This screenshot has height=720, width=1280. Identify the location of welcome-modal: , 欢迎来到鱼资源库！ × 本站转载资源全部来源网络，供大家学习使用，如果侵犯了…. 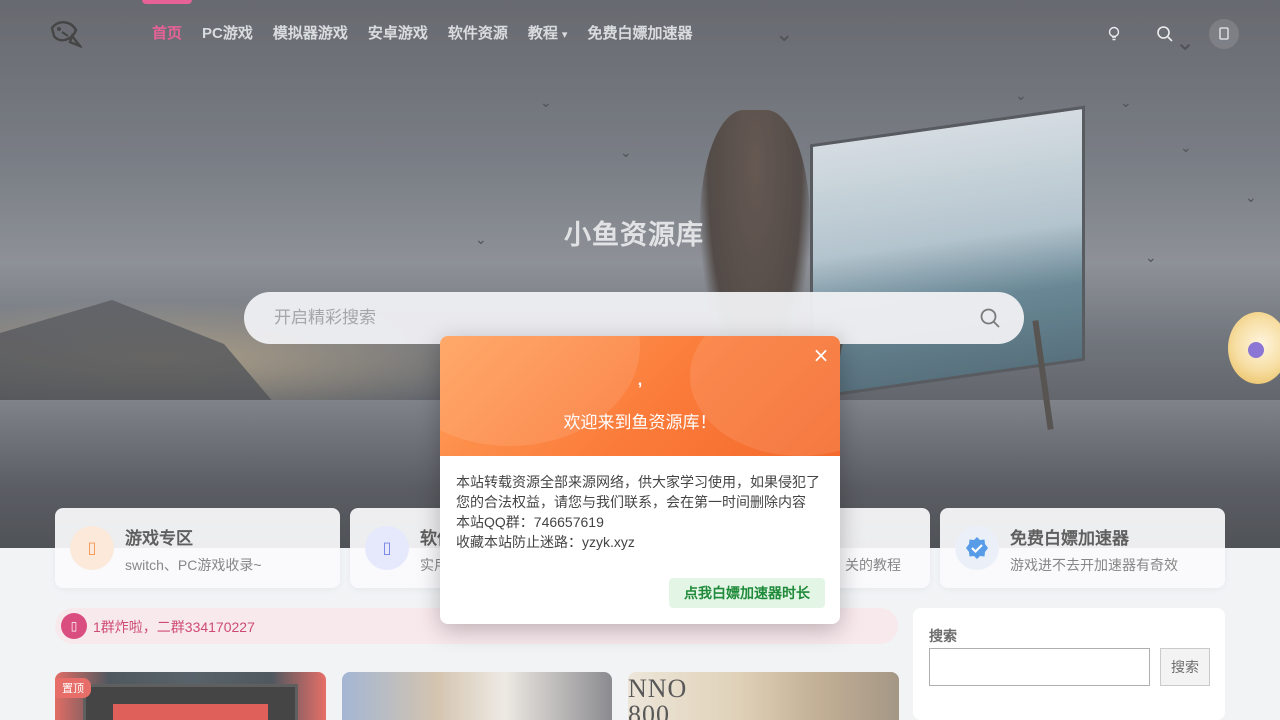
(640, 480).